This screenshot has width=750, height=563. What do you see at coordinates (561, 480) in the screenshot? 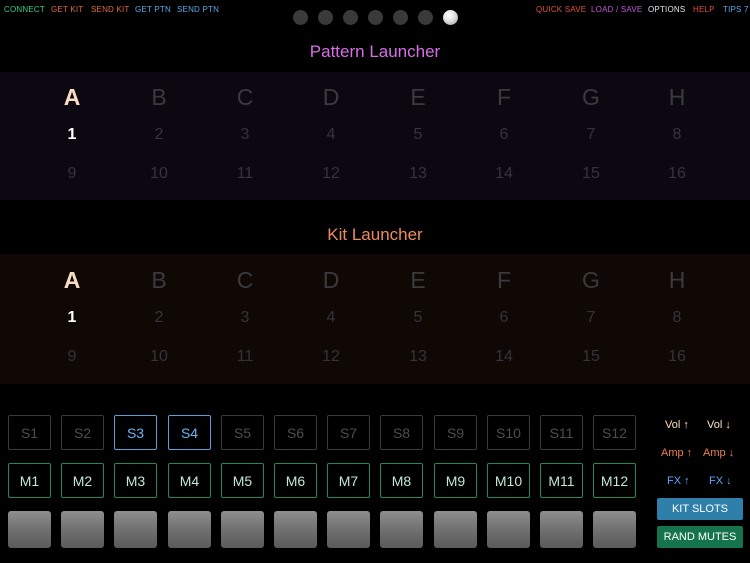
I see `mute-pad-m11: M11` at bounding box center [561, 480].